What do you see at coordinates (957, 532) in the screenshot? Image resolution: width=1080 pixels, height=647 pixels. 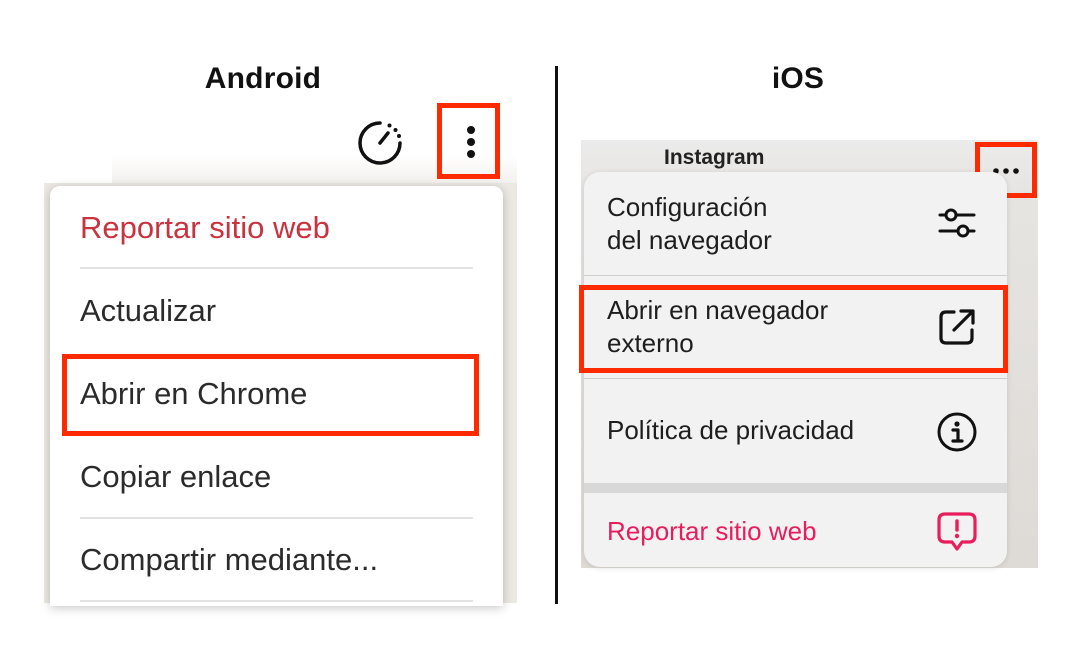 I see `report-icon` at bounding box center [957, 532].